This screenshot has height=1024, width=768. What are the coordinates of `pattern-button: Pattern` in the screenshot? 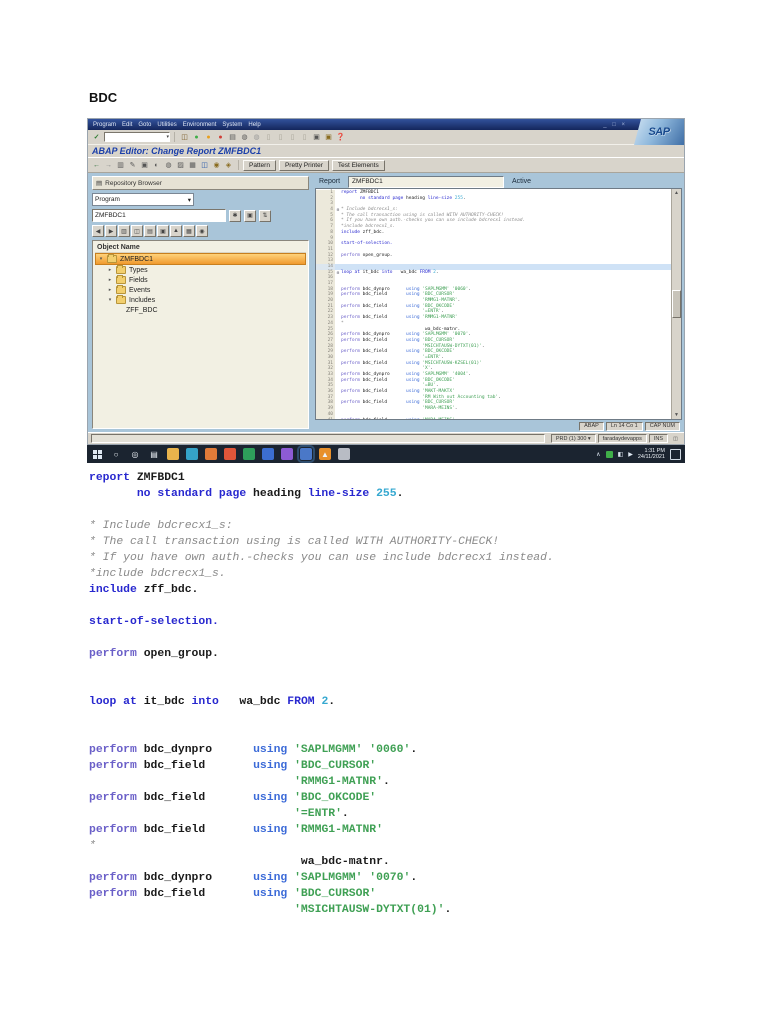 It's located at (259, 165).